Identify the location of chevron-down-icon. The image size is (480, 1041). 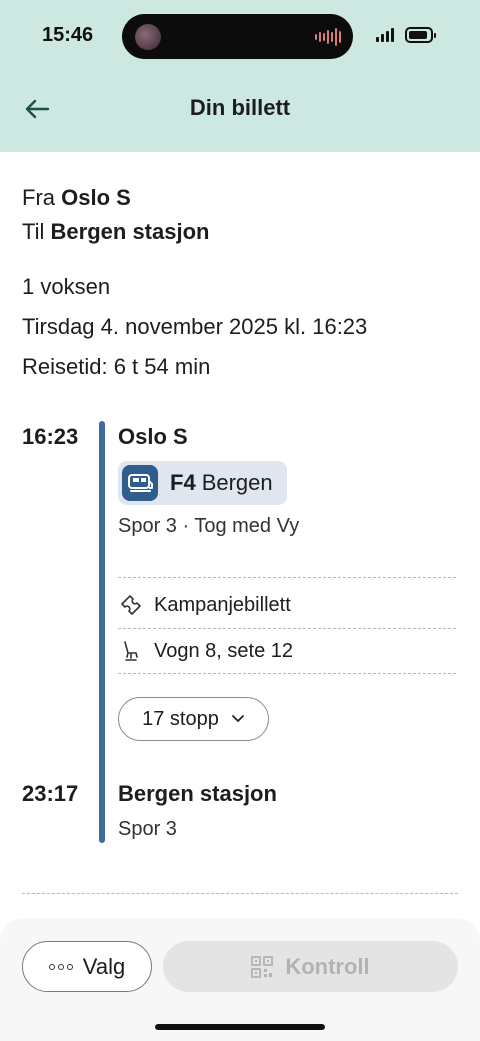
(237, 718).